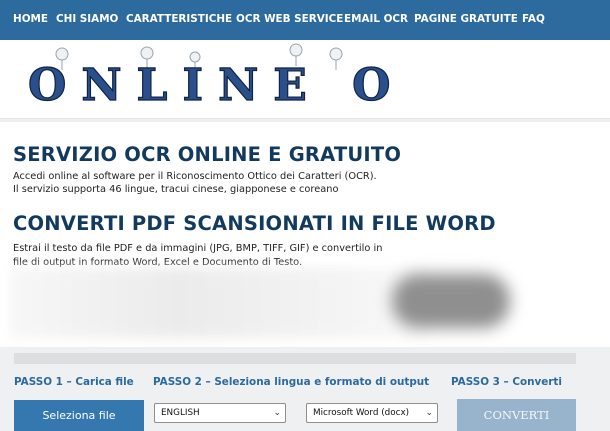 The width and height of the screenshot is (610, 431). Describe the element at coordinates (87, 19) in the screenshot. I see `nav-chi-siamo: CHI SIAMO` at that location.